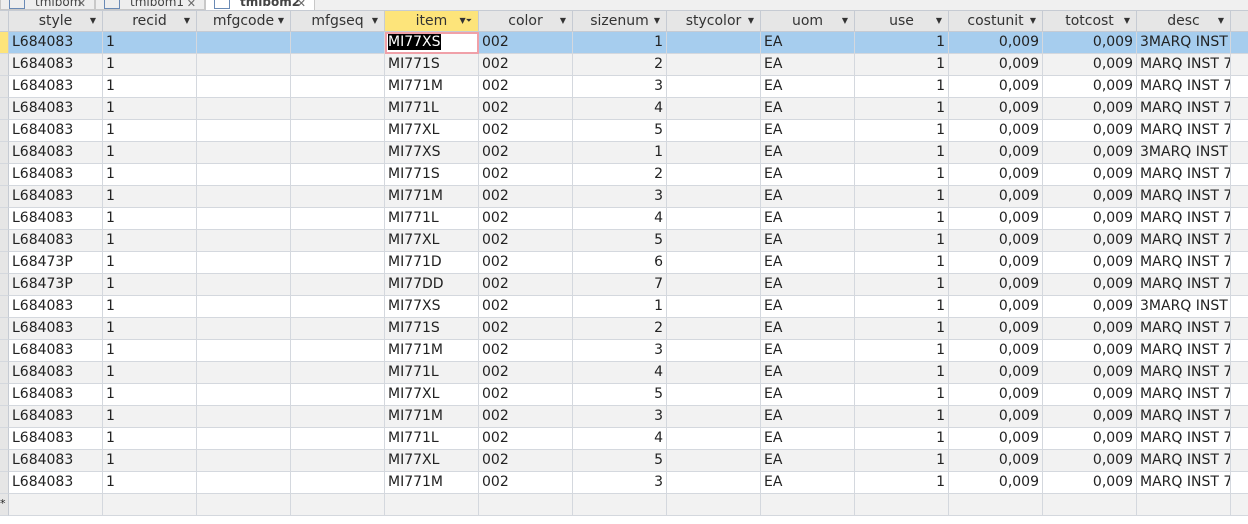 This screenshot has height=524, width=1248. I want to click on column-header-mfgcode: mfgcode ▼, so click(244, 21).